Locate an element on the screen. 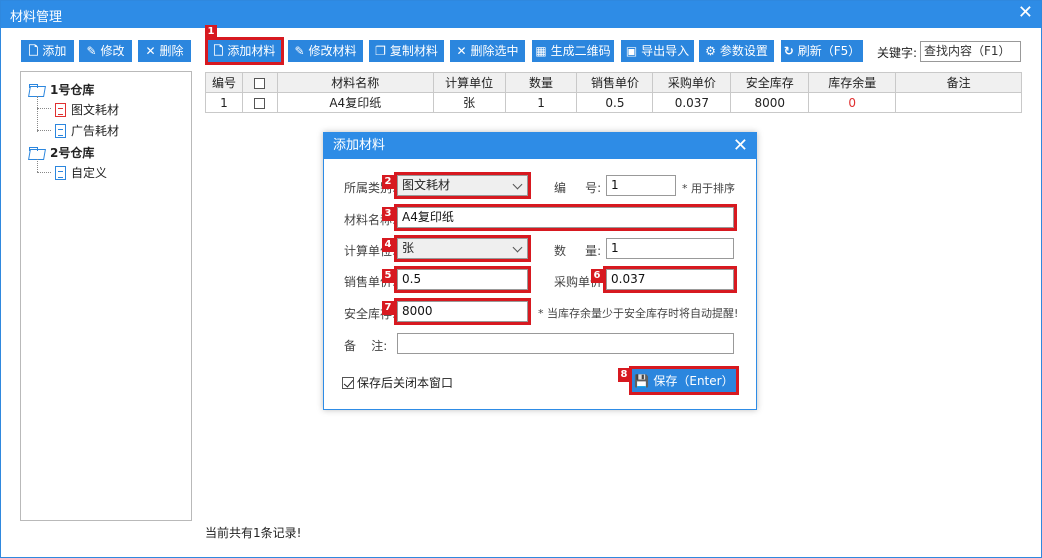 The image size is (1042, 558). copy-material-button: ❐ 复制材料 is located at coordinates (406, 51).